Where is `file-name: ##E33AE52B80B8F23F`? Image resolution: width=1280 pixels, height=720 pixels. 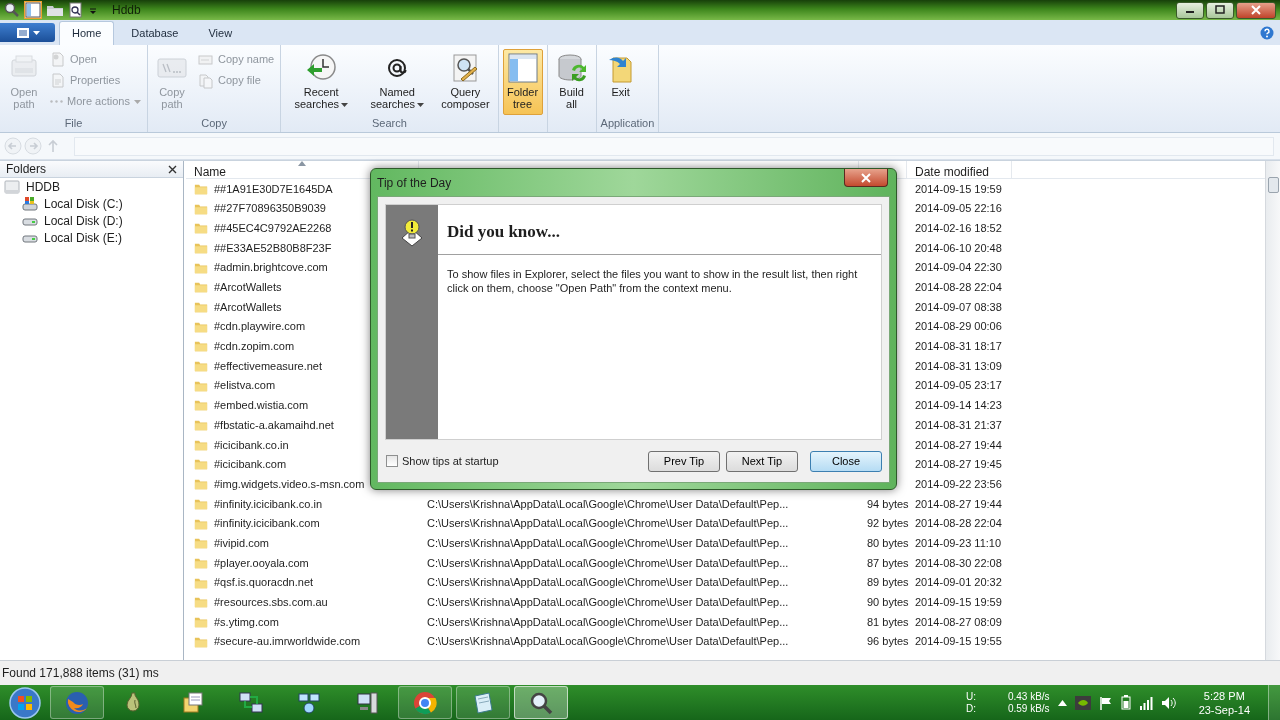
file-name: ##E33AE52B80B8F23F is located at coordinates (273, 248).